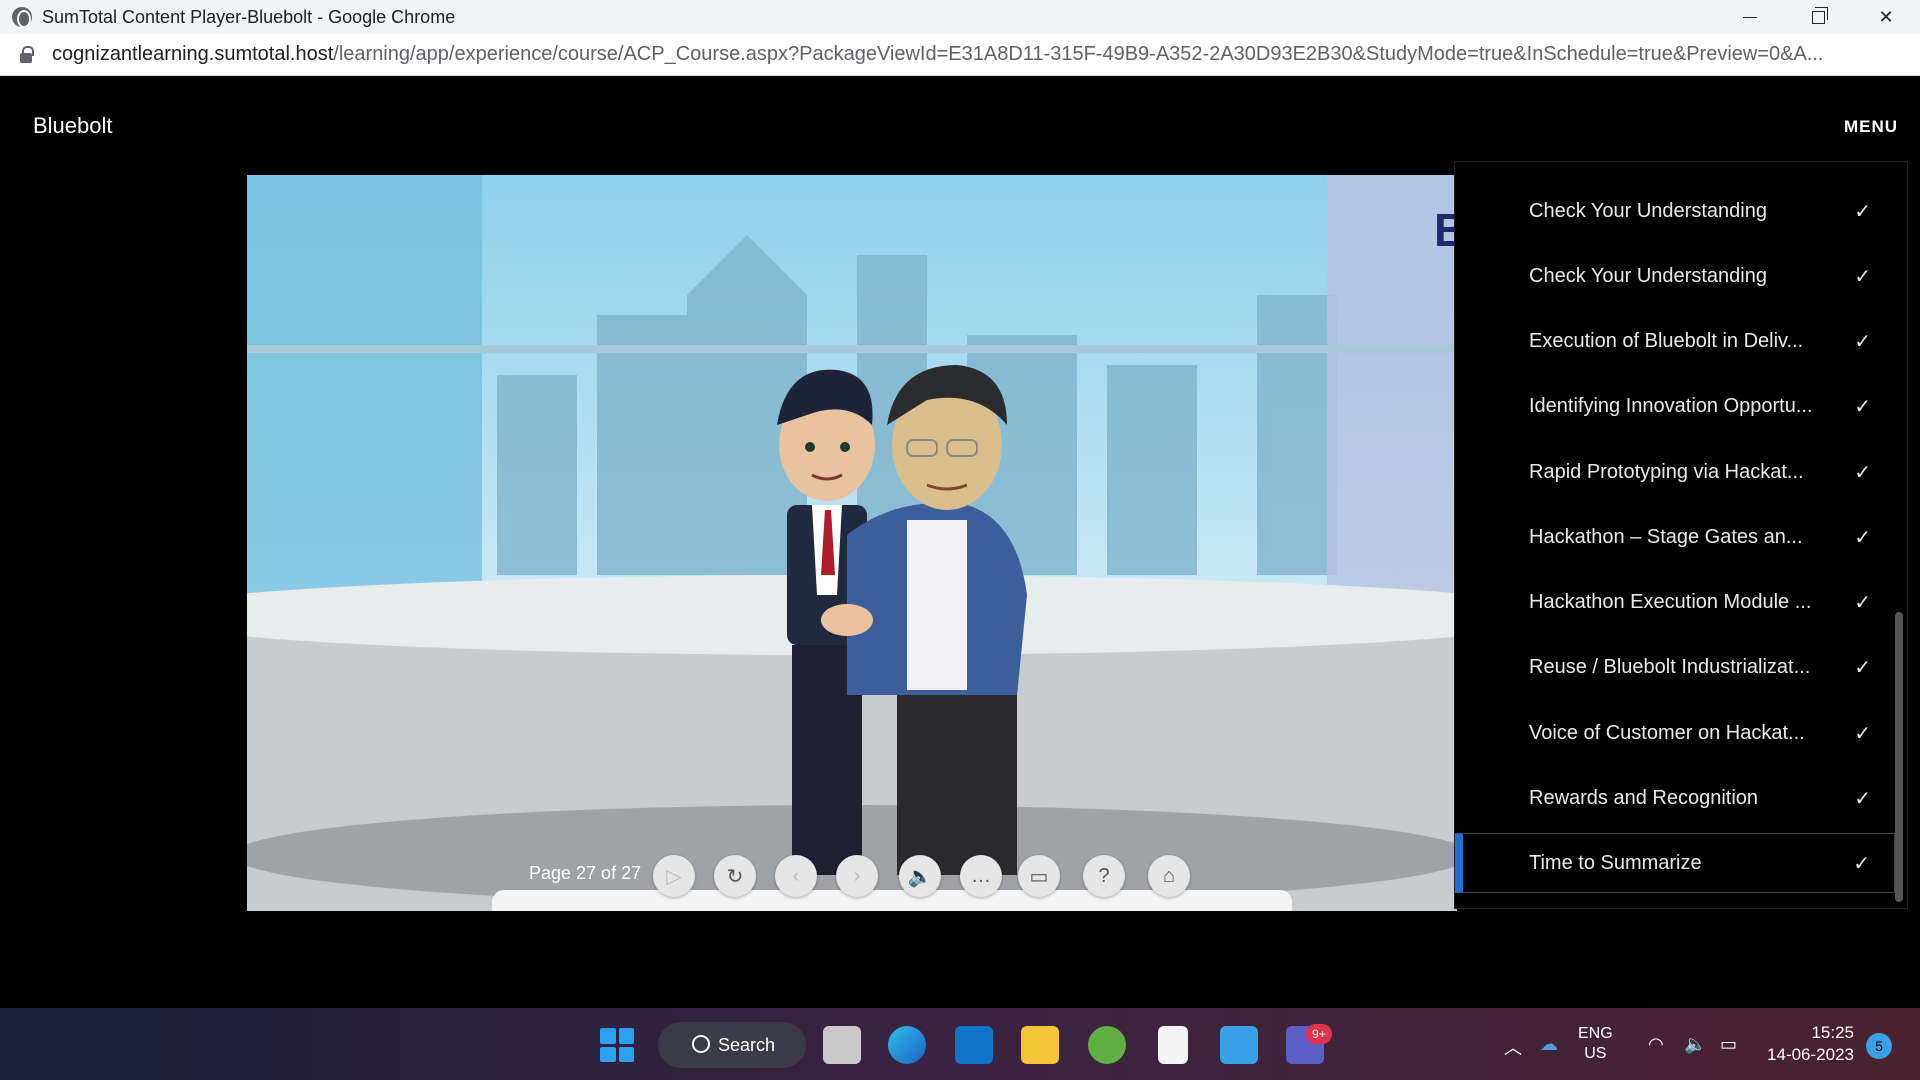 This screenshot has height=1080, width=1920. What do you see at coordinates (1656, 1044) in the screenshot?
I see `wifi-icon: ◠` at bounding box center [1656, 1044].